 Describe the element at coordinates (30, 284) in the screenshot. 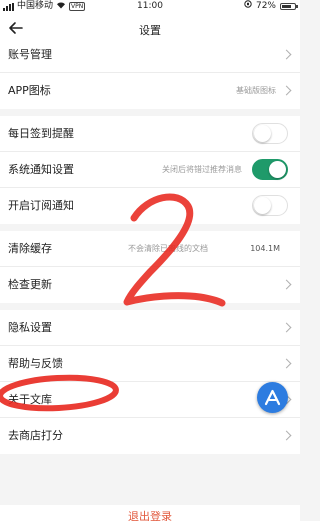

I see `row-label: 检查更新` at that location.